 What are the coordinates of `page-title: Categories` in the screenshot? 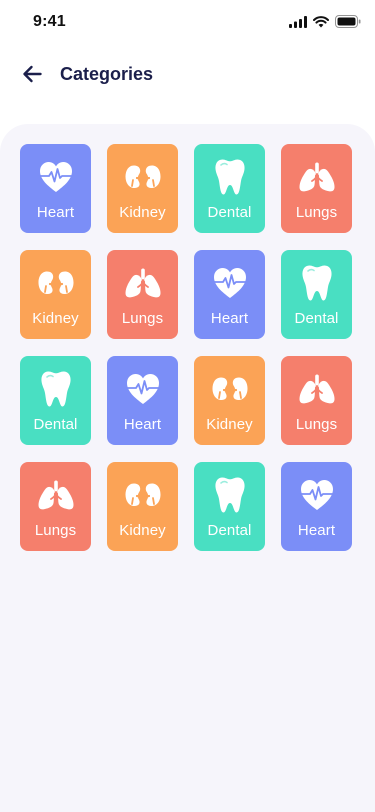 It's located at (107, 74).